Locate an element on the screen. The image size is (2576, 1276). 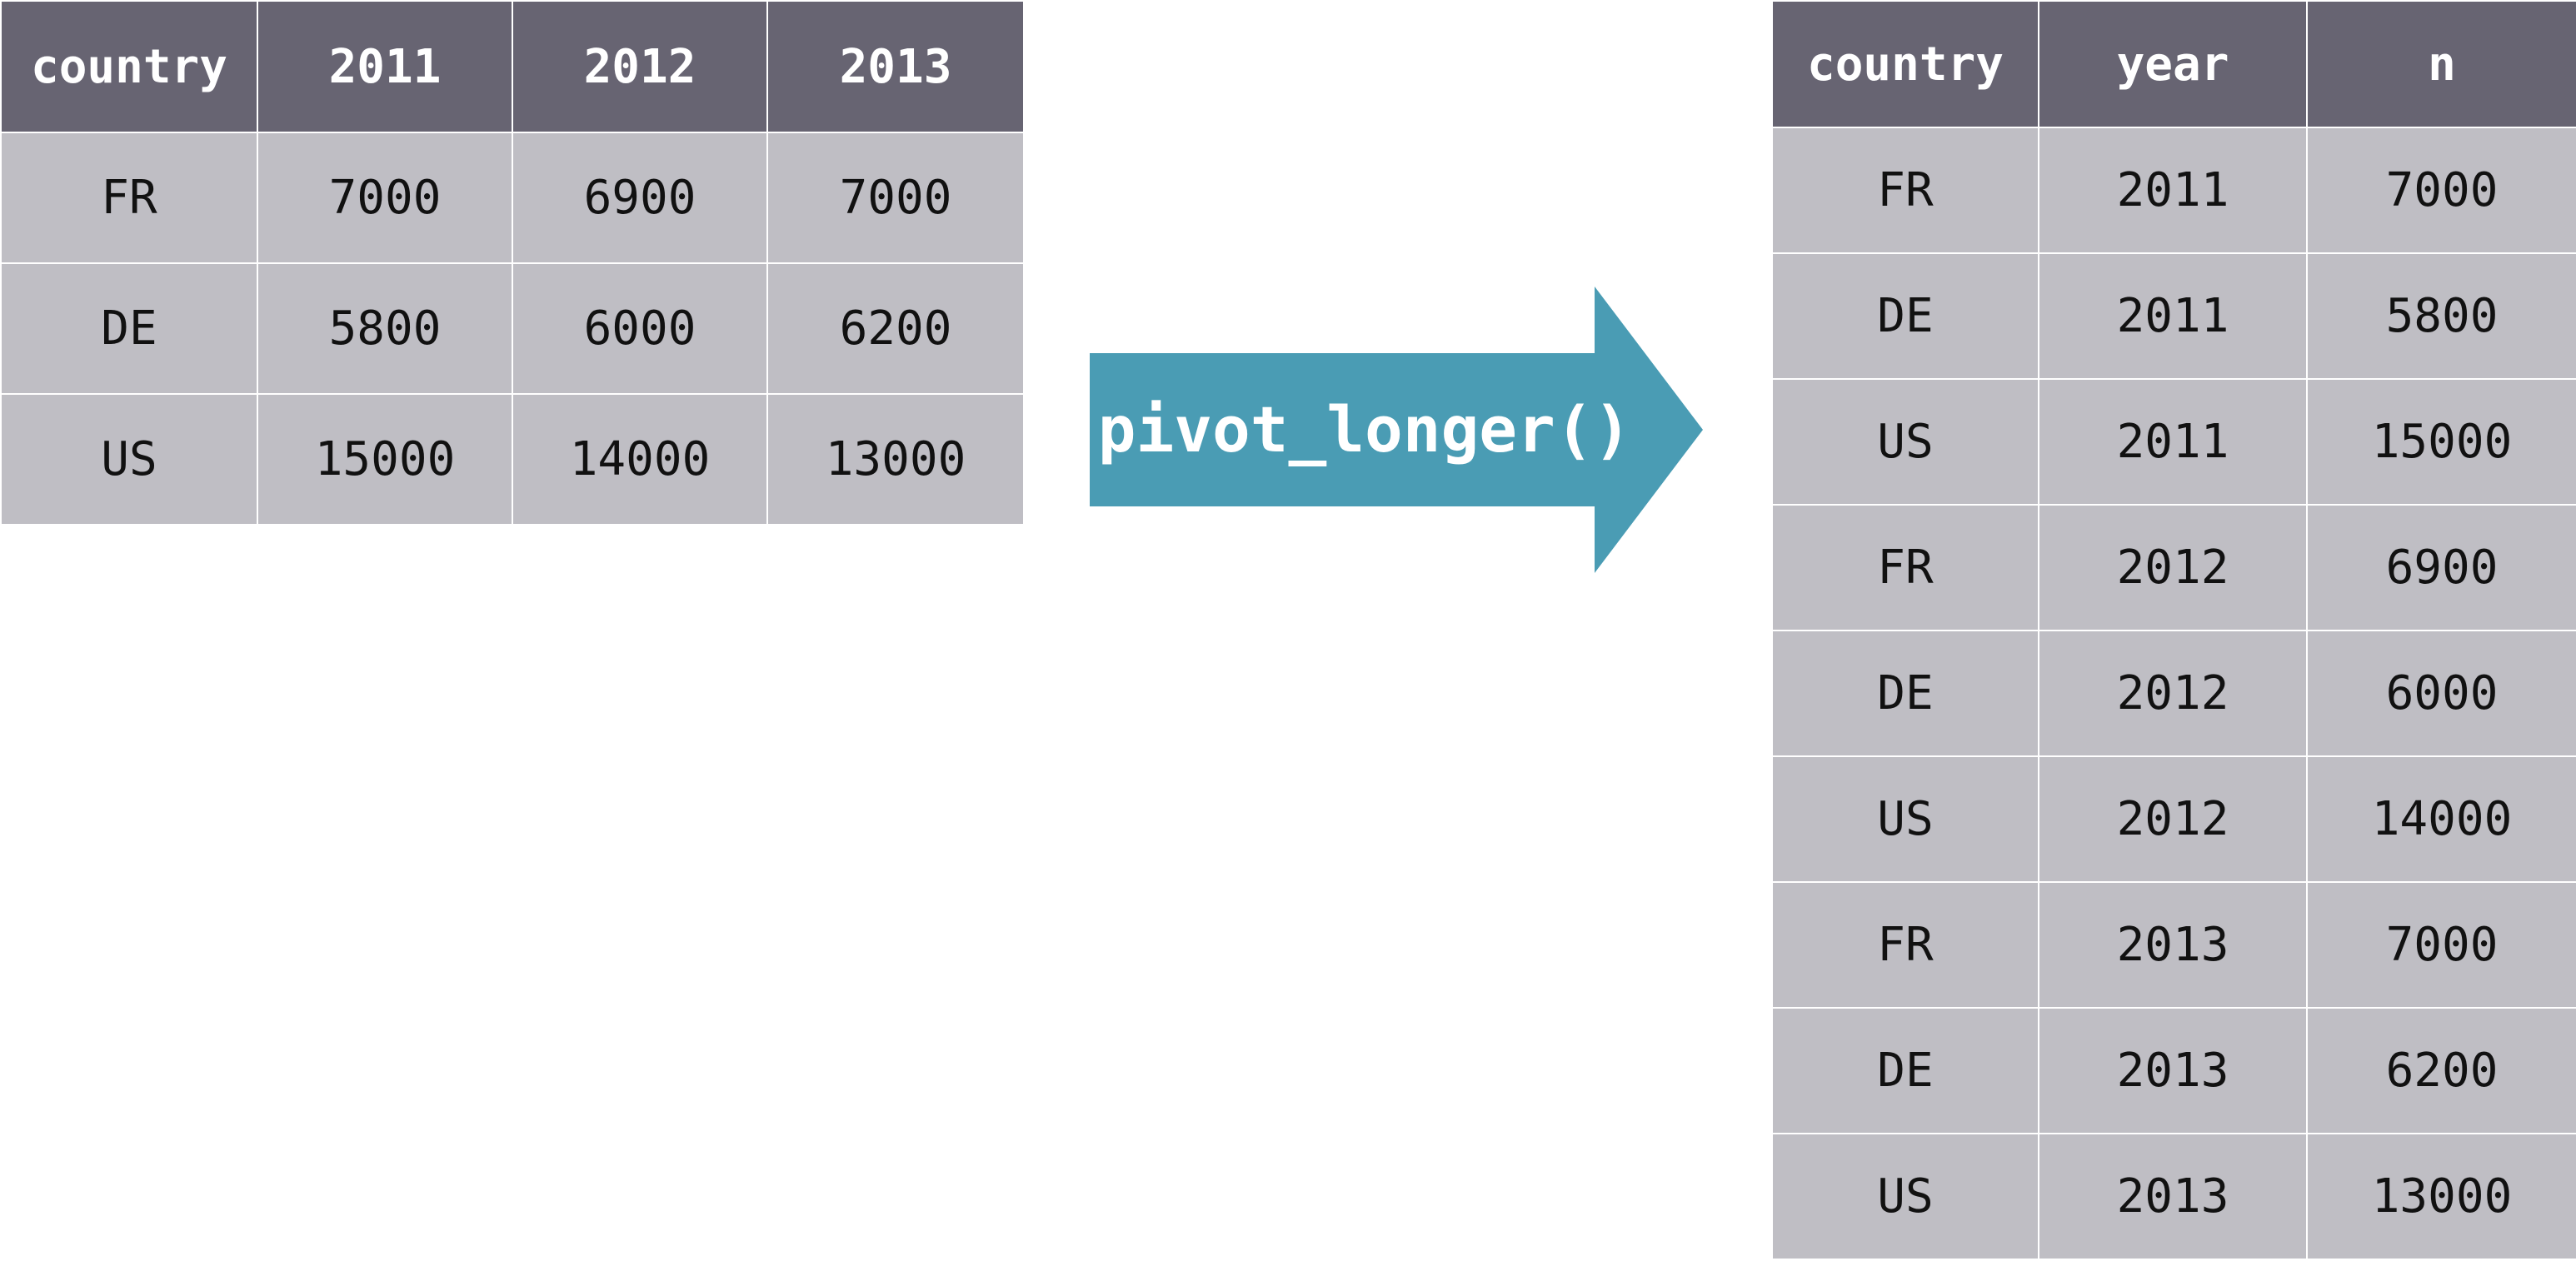
table-row: FR 2012 6900 is located at coordinates (2173, 567).